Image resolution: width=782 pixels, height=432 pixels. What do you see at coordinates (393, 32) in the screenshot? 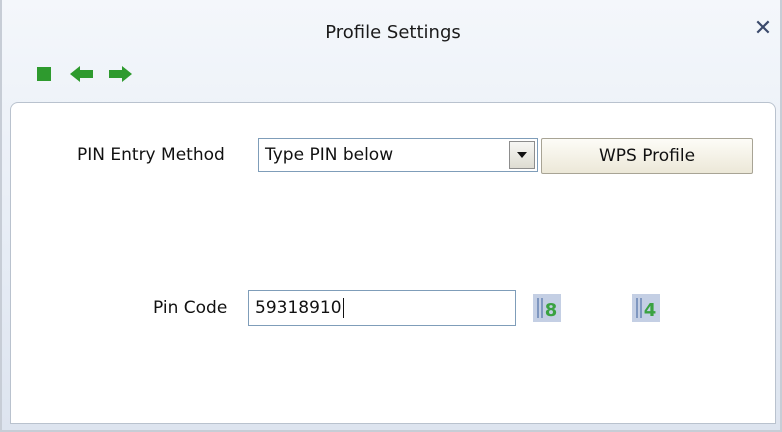
I see `window-title: Profile Settings` at bounding box center [393, 32].